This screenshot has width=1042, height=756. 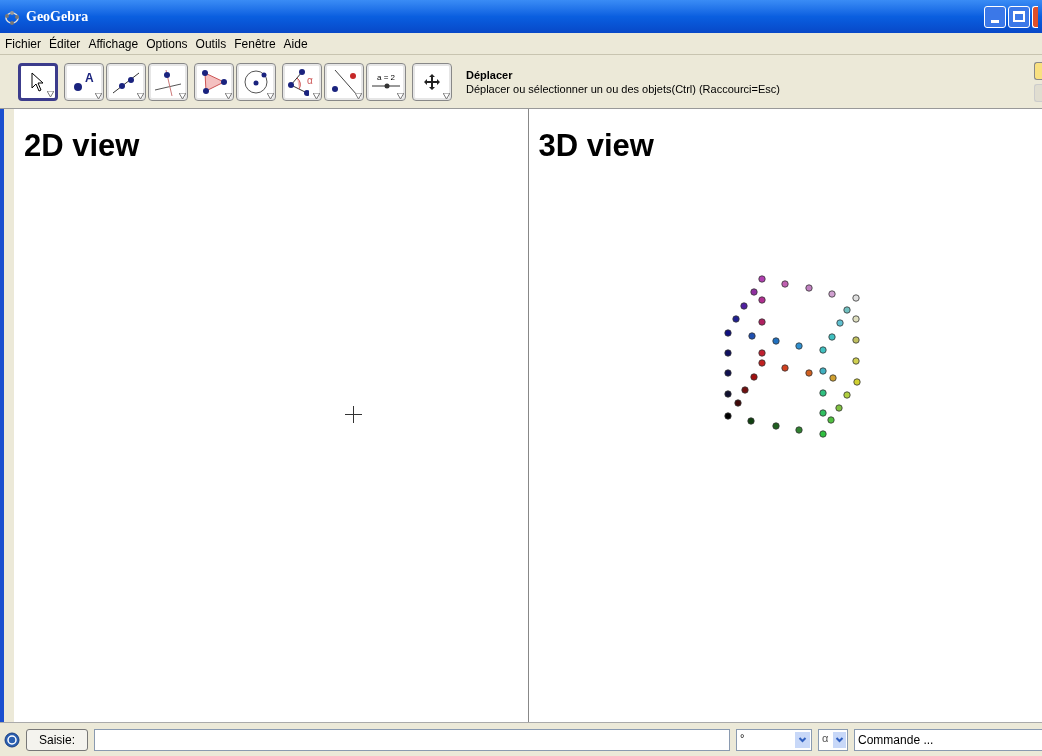 What do you see at coordinates (113, 43) in the screenshot?
I see `menu-item: Affichage` at bounding box center [113, 43].